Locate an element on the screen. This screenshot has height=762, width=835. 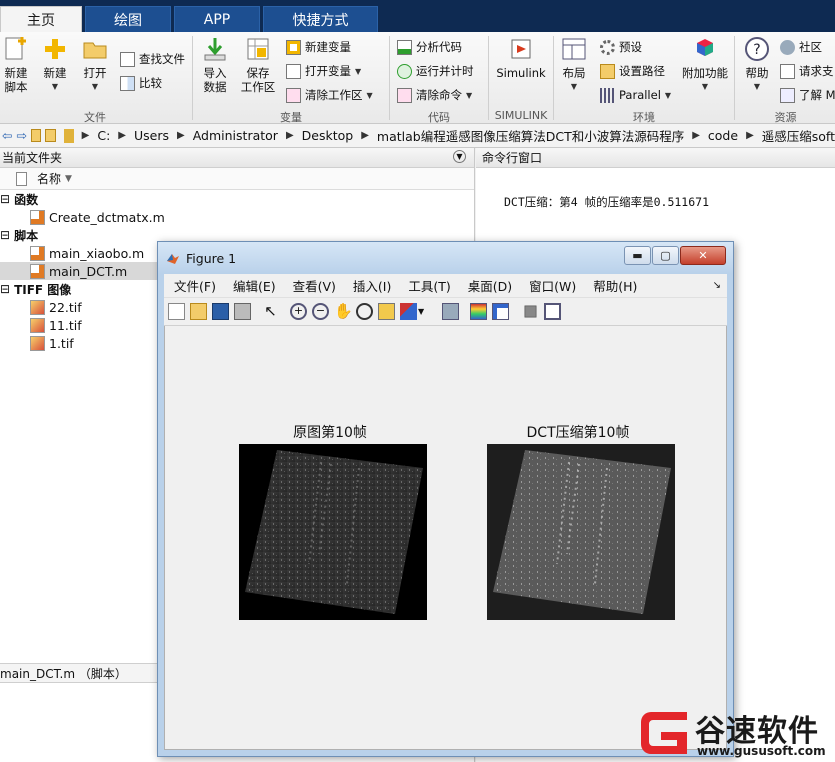
up-folder-icon is located at coordinates (36, 135).